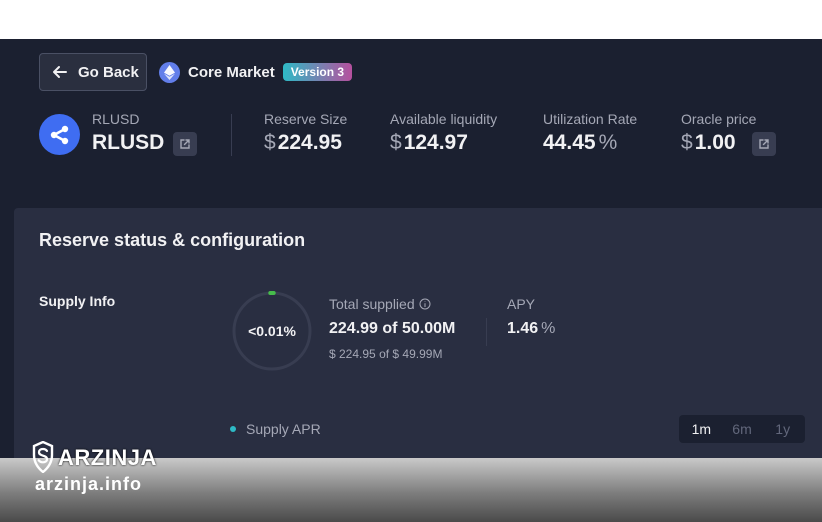 This screenshot has height=522, width=822. I want to click on stats-divider, so click(231, 135).